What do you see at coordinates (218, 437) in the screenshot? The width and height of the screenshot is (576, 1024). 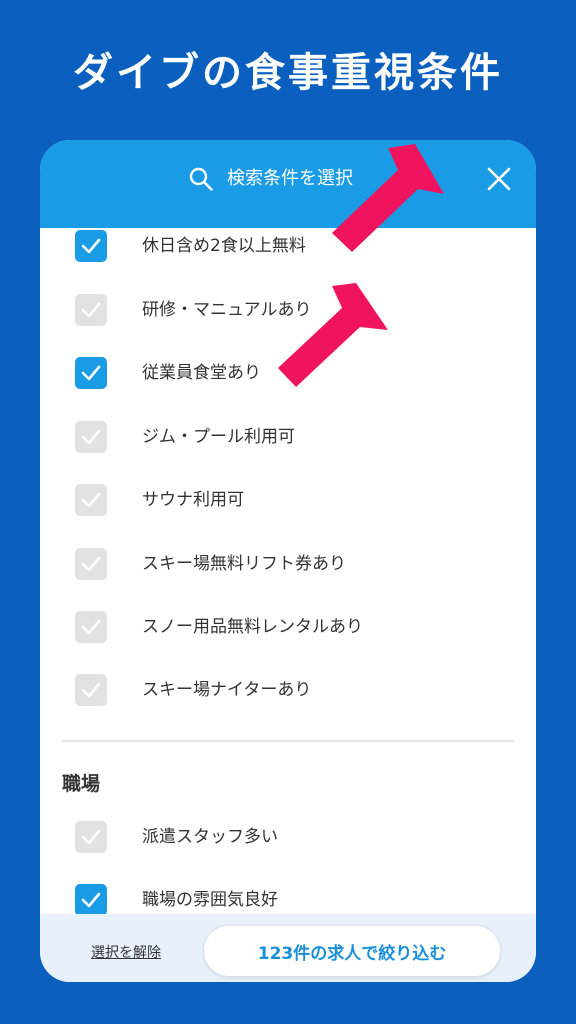 I see `option-label: ジム・プール利用可` at bounding box center [218, 437].